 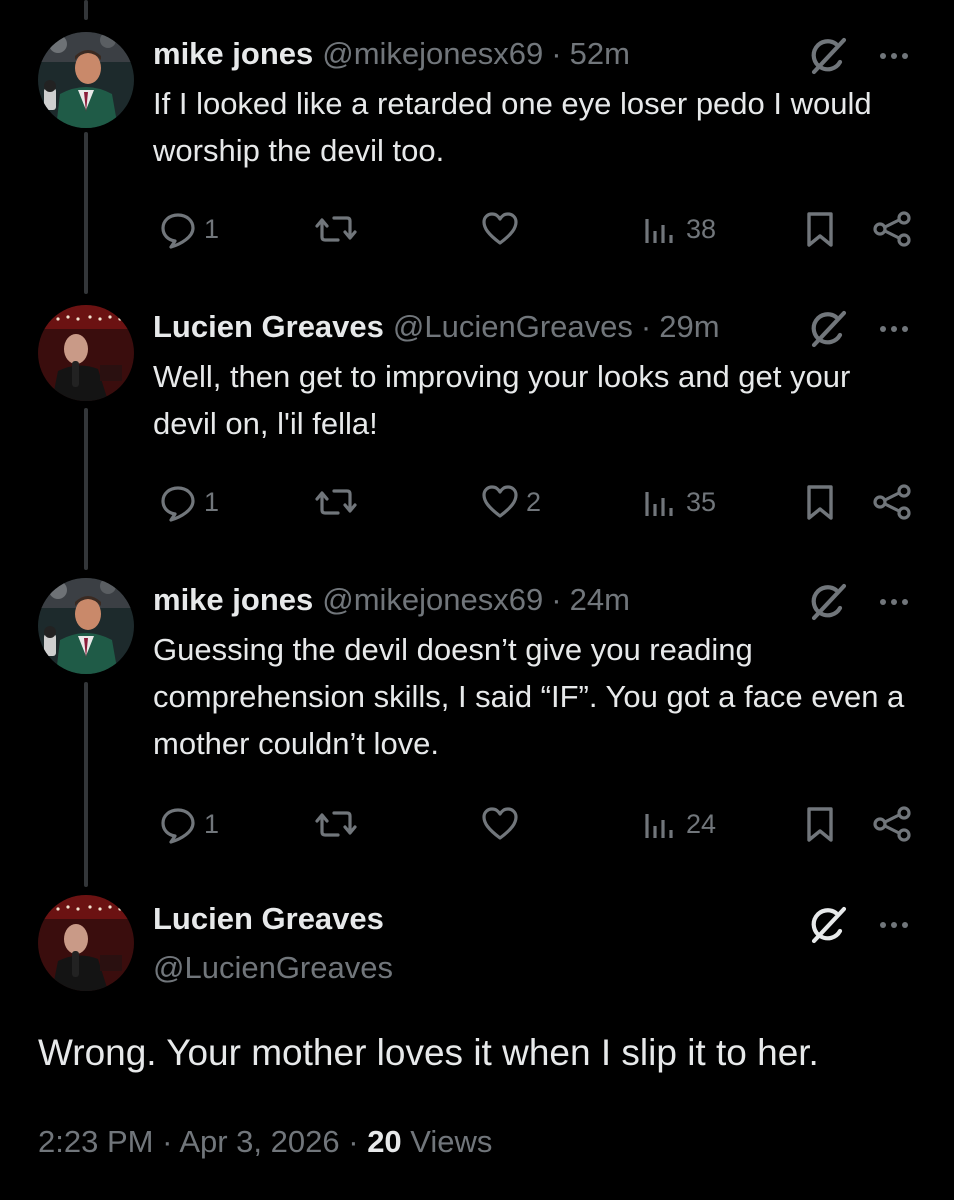 I want to click on reply-header: Lucien Greaves @LucienGreaves · 29m, so click(x=436, y=327).